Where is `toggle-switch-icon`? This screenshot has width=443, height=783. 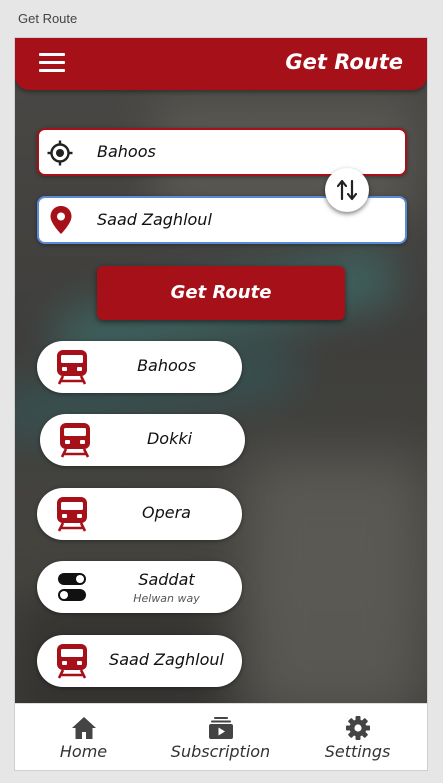
toggle-switch-icon is located at coordinates (72, 587).